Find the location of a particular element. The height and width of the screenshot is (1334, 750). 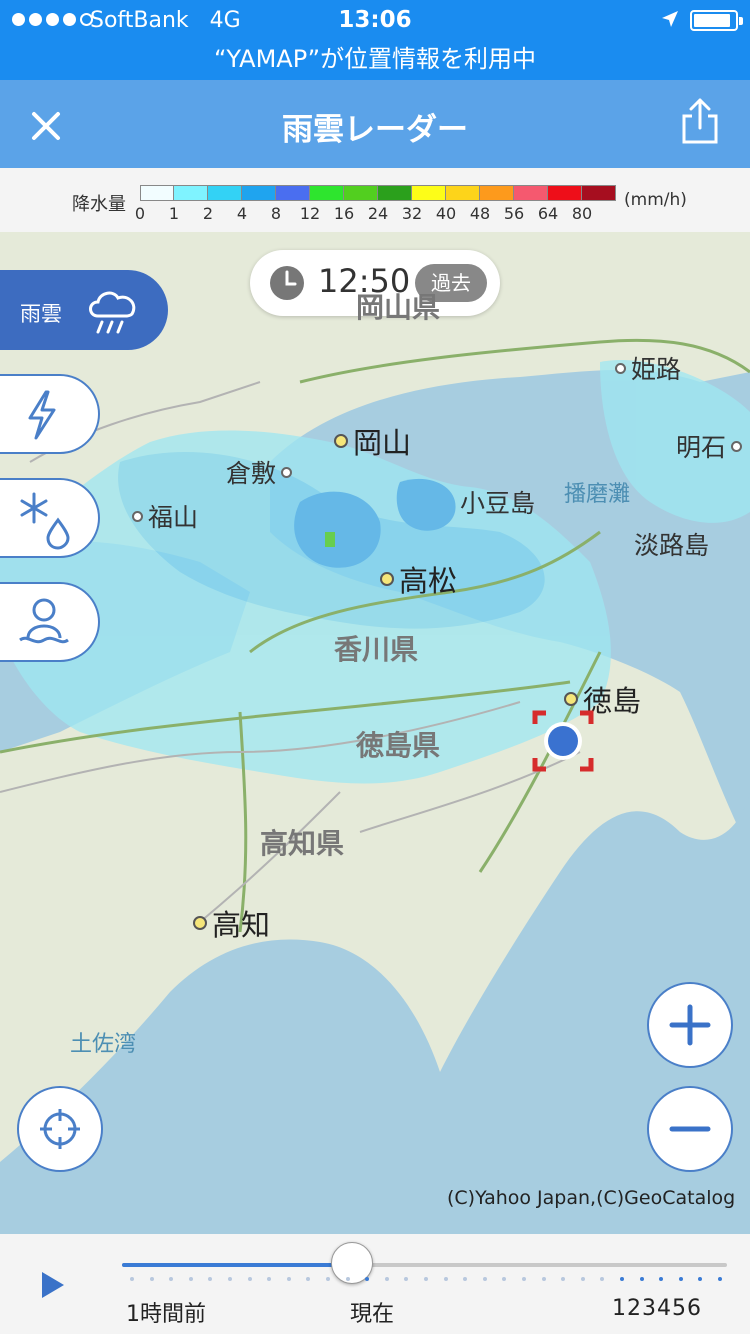

legend-unit: (mm/h) is located at coordinates (655, 200).